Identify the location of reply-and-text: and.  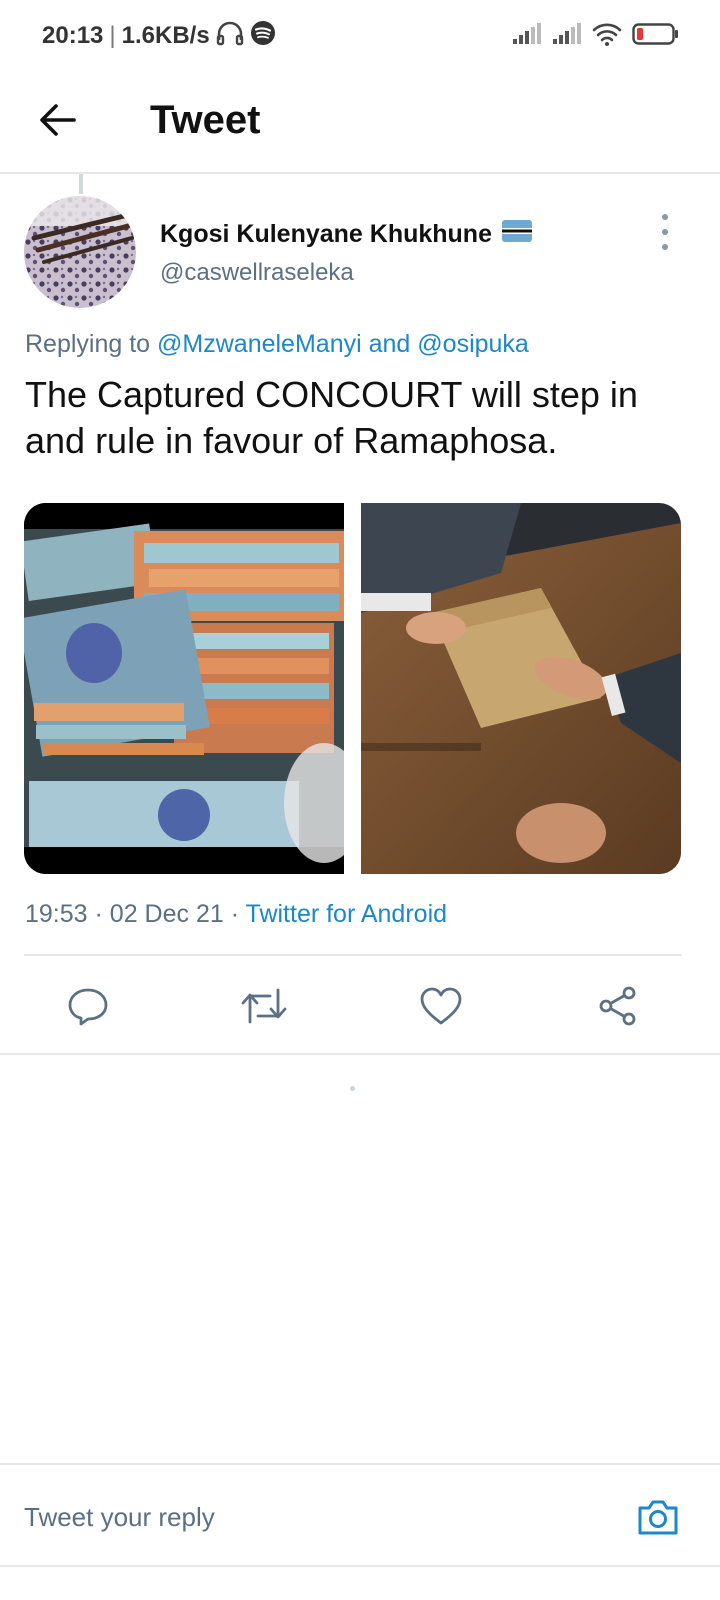
(389, 344).